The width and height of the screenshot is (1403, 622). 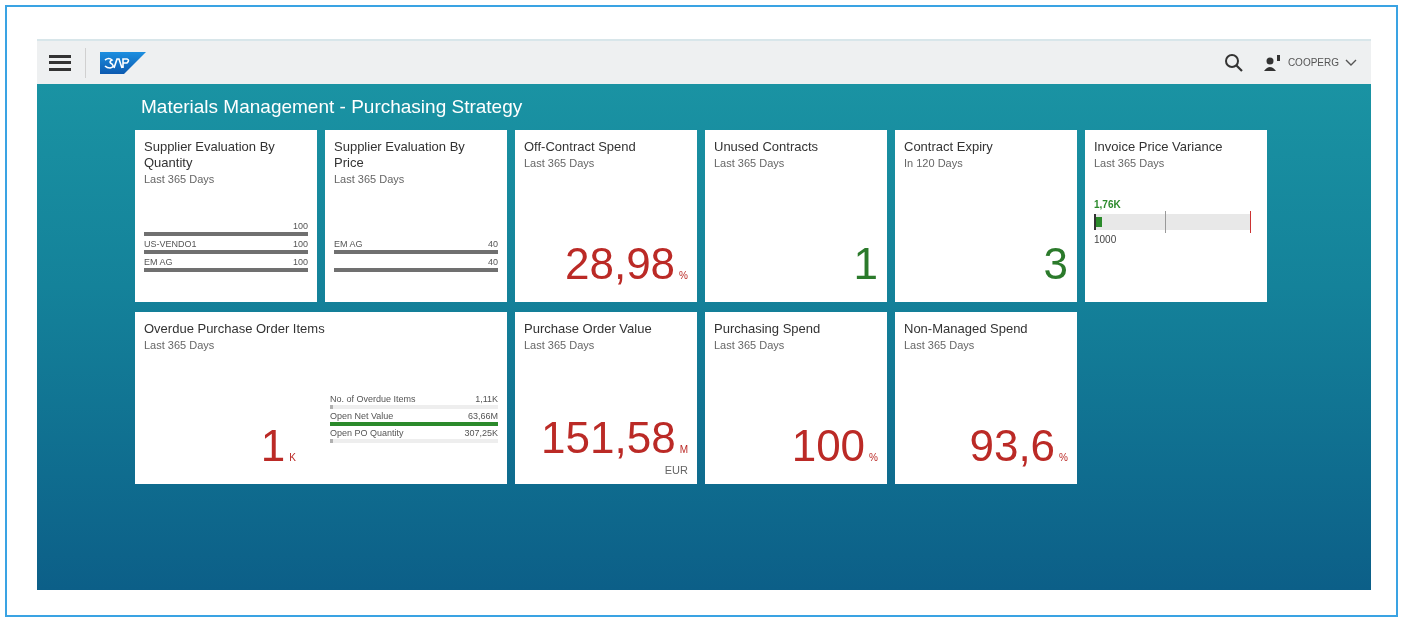 I want to click on target-value: 1000, so click(x=1106, y=239).